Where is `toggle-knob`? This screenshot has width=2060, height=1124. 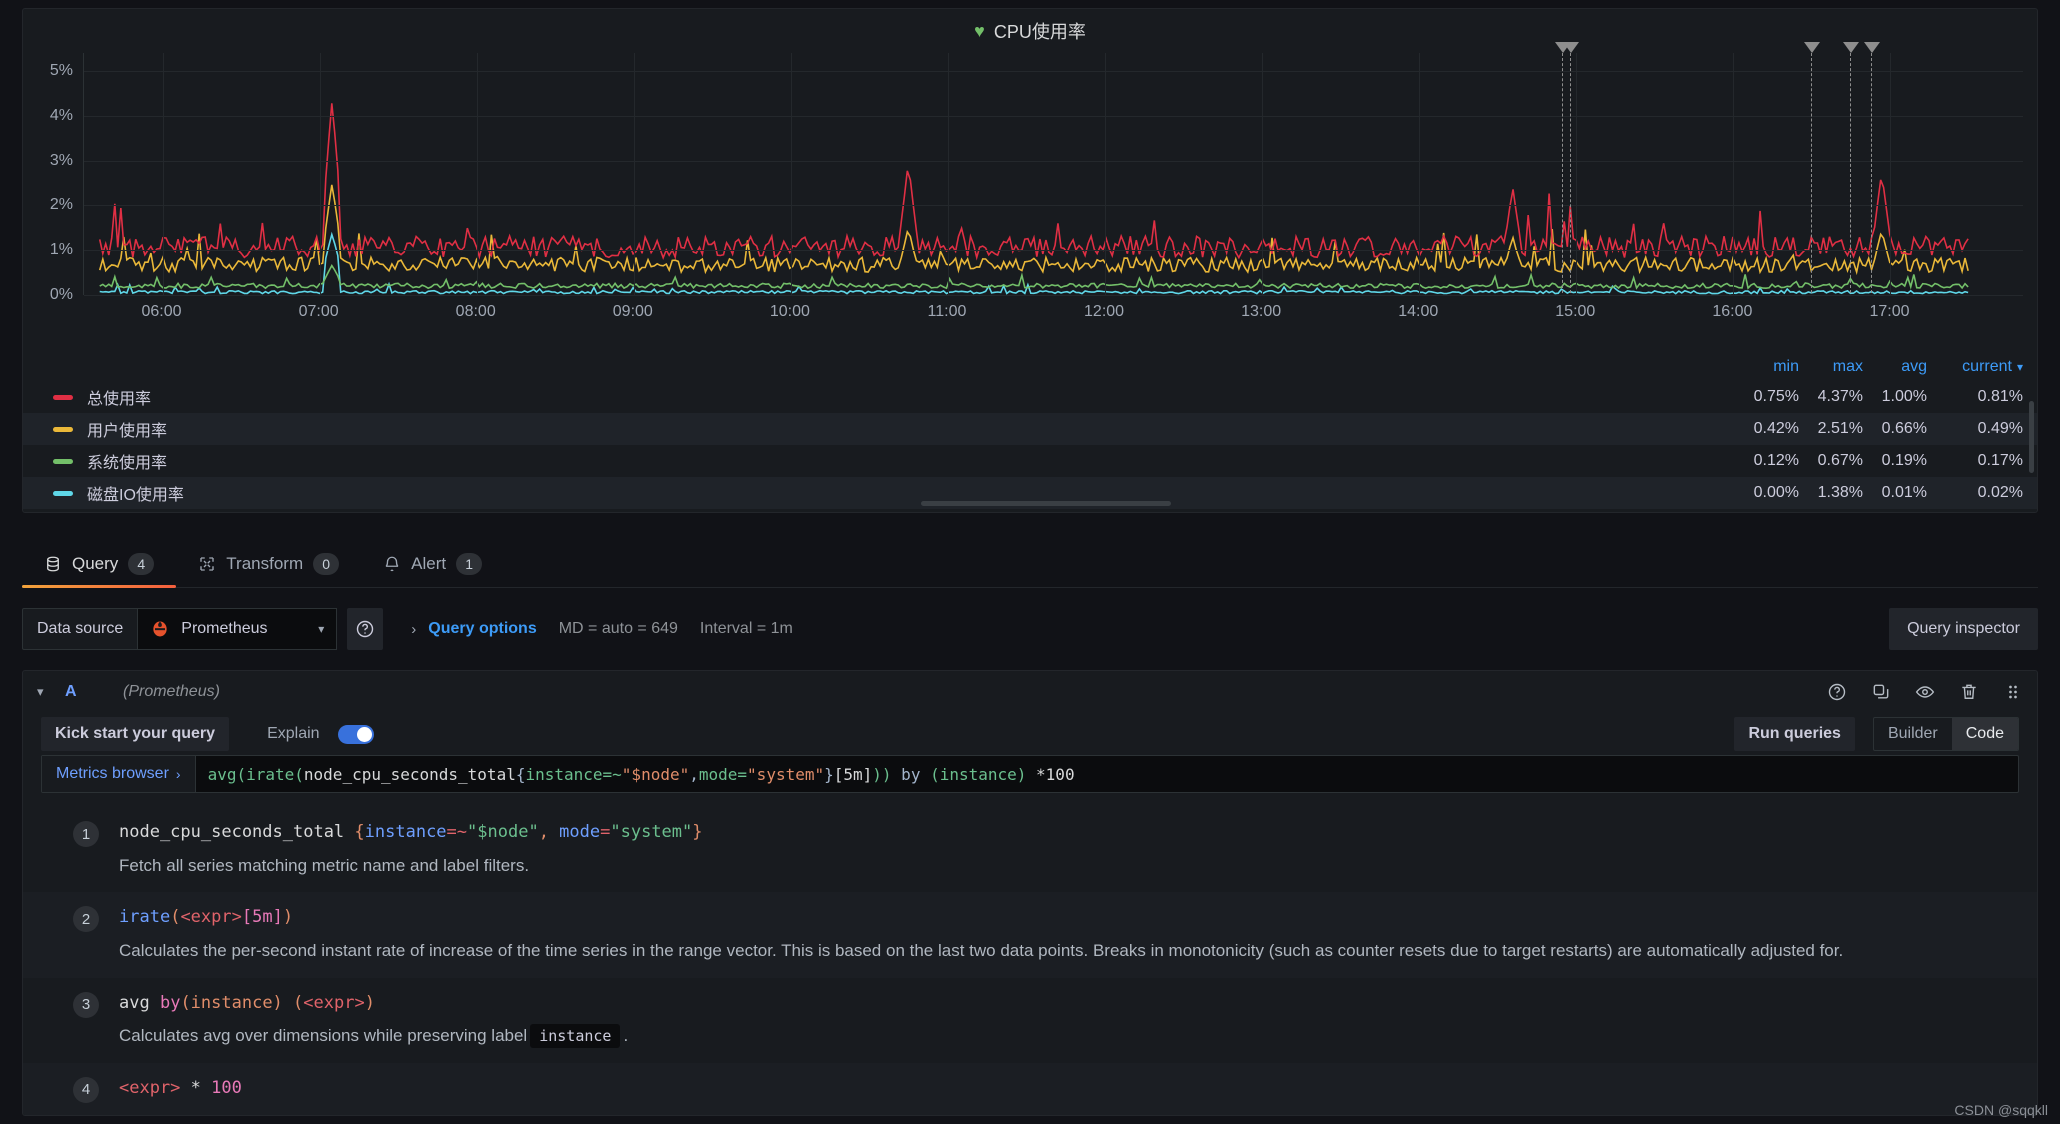
toggle-knob is located at coordinates (364, 734).